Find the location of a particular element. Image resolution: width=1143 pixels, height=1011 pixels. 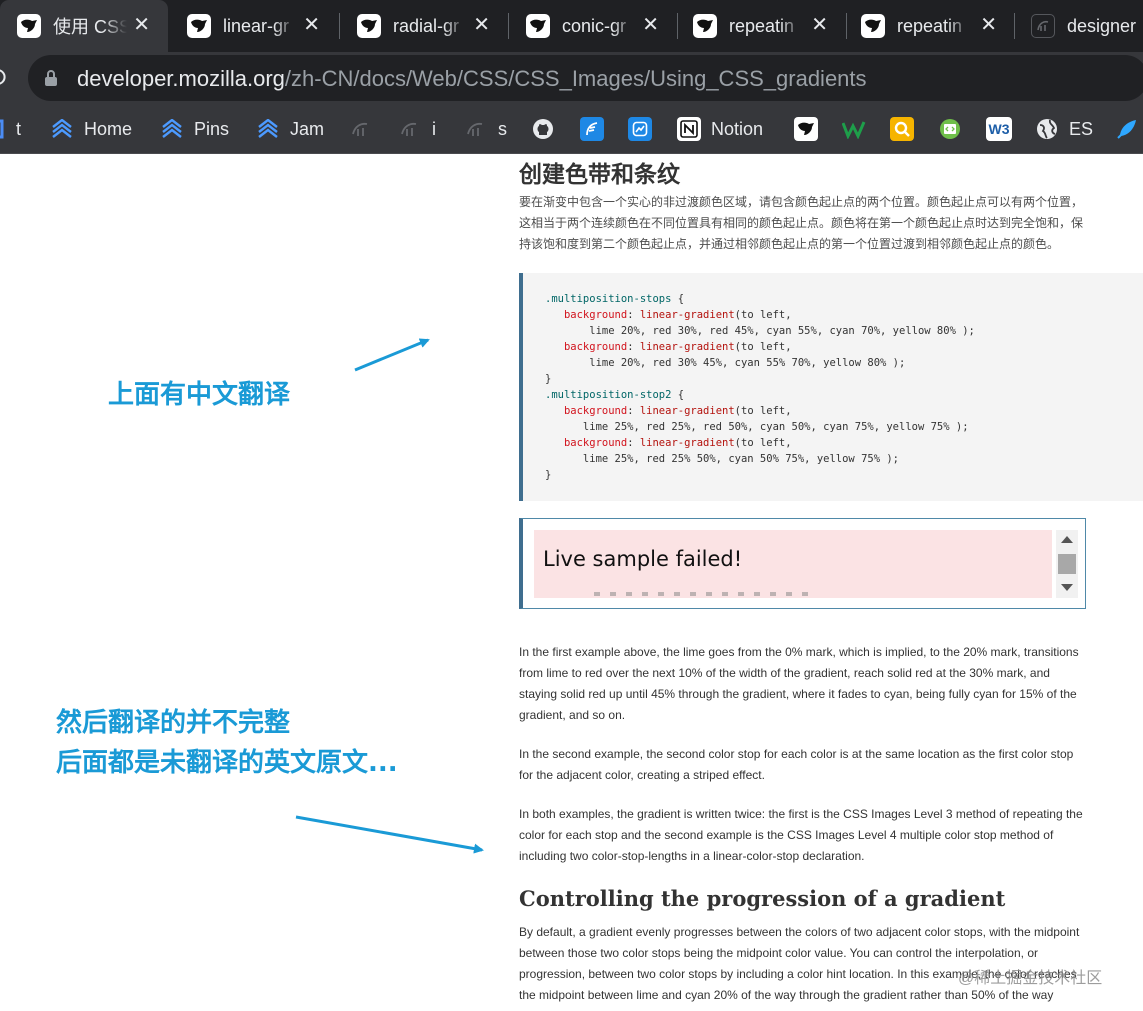

github-icon is located at coordinates (543, 129).